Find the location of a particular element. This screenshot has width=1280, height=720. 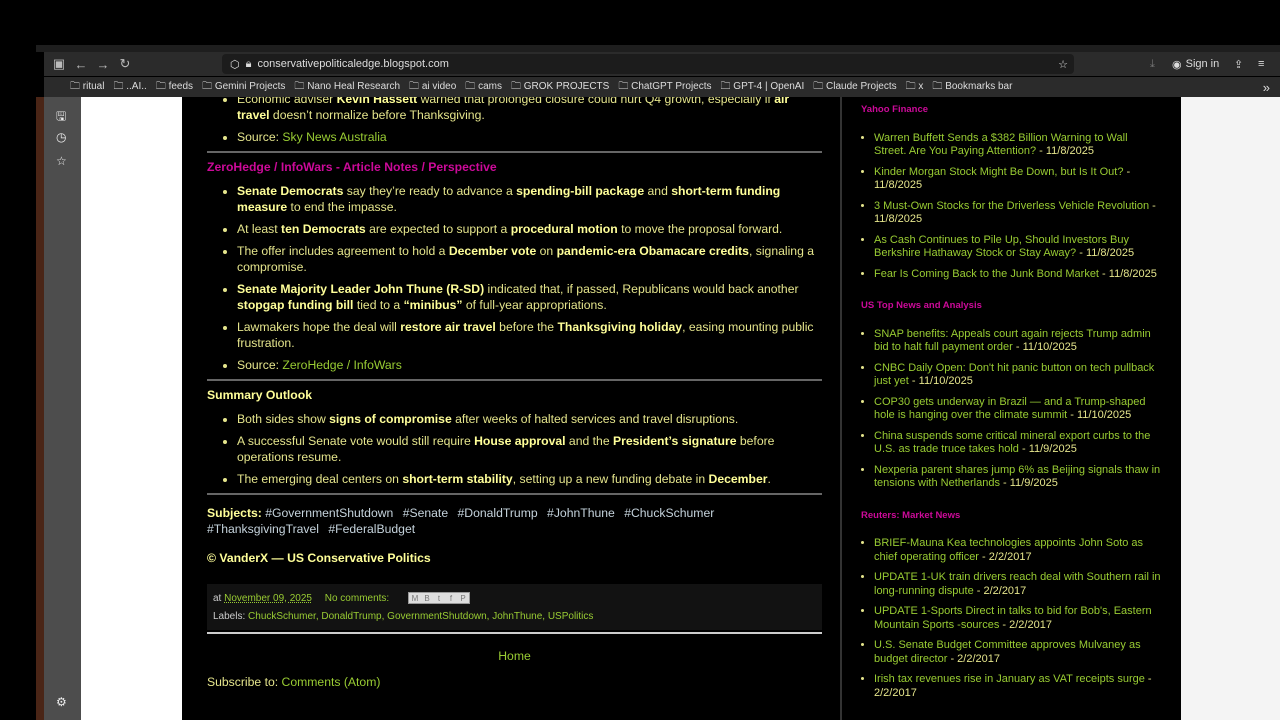

url-text: conservativepoliticaledge.blogspot.com is located at coordinates (352, 64).